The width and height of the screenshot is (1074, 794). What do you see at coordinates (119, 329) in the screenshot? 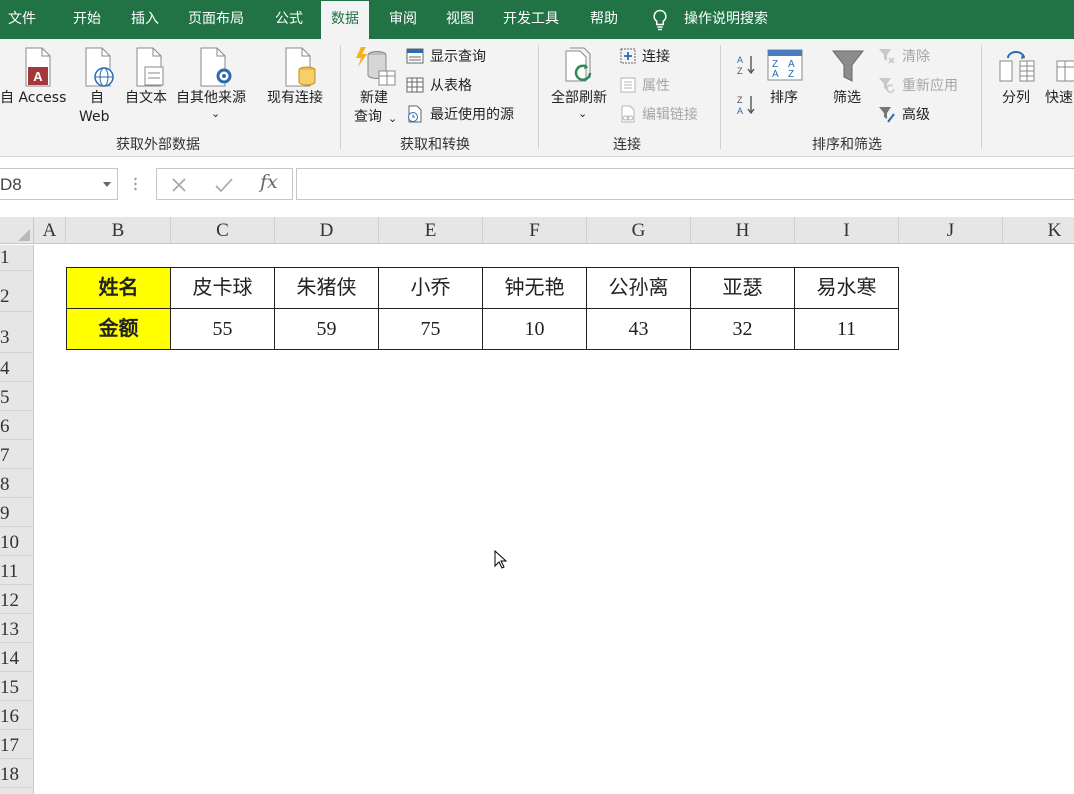
I see `cell-b3-amount-header: 金额` at bounding box center [119, 329].